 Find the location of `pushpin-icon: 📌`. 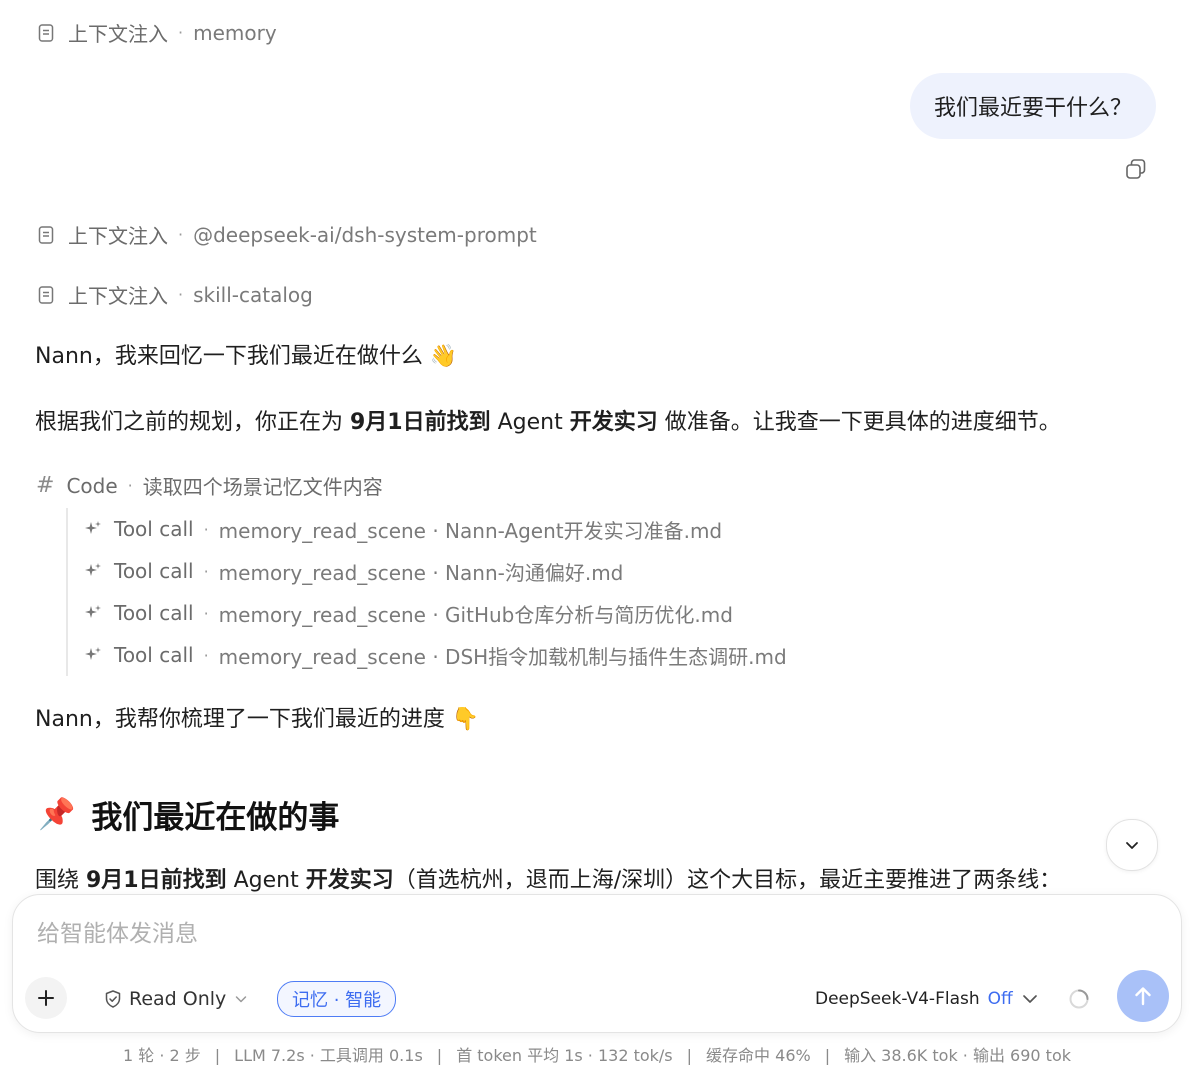

pushpin-icon: 📌 is located at coordinates (57, 814).